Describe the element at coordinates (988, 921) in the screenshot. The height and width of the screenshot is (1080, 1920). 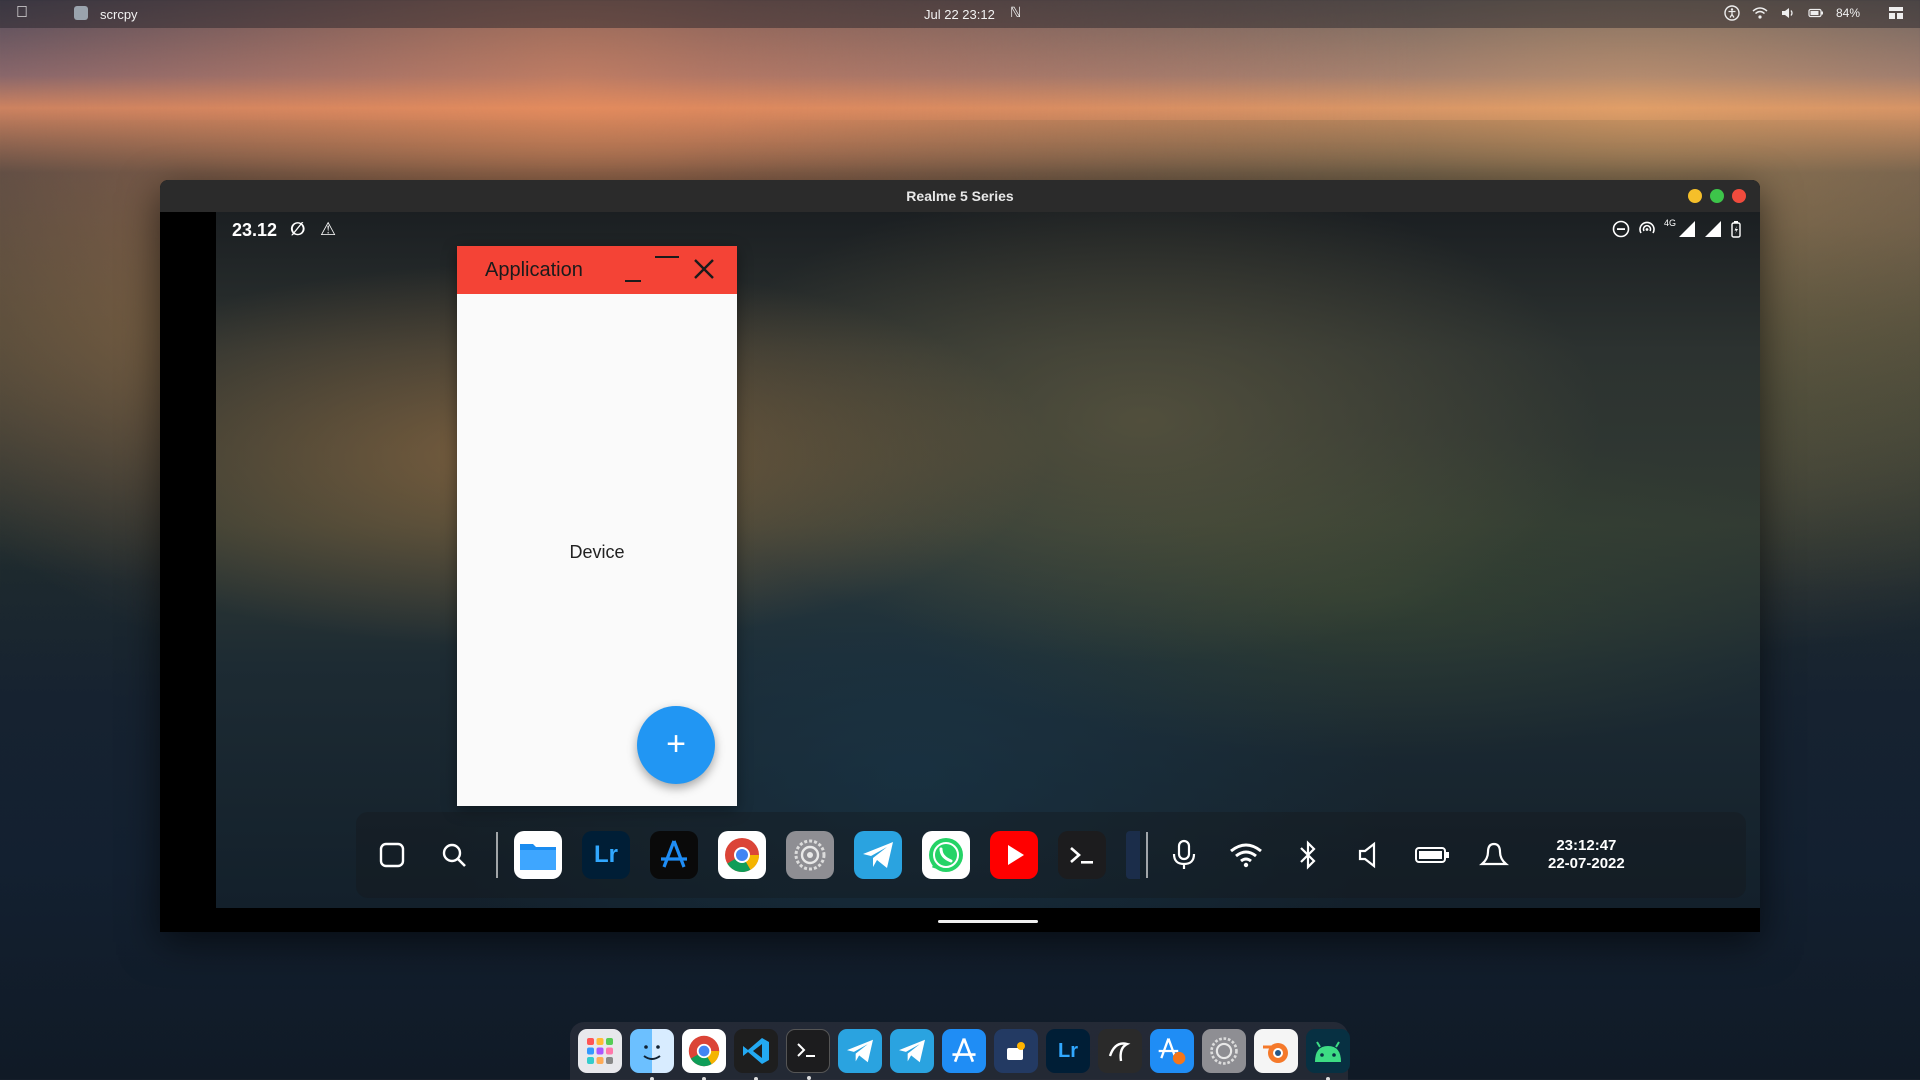
I see `gesture-bar` at that location.